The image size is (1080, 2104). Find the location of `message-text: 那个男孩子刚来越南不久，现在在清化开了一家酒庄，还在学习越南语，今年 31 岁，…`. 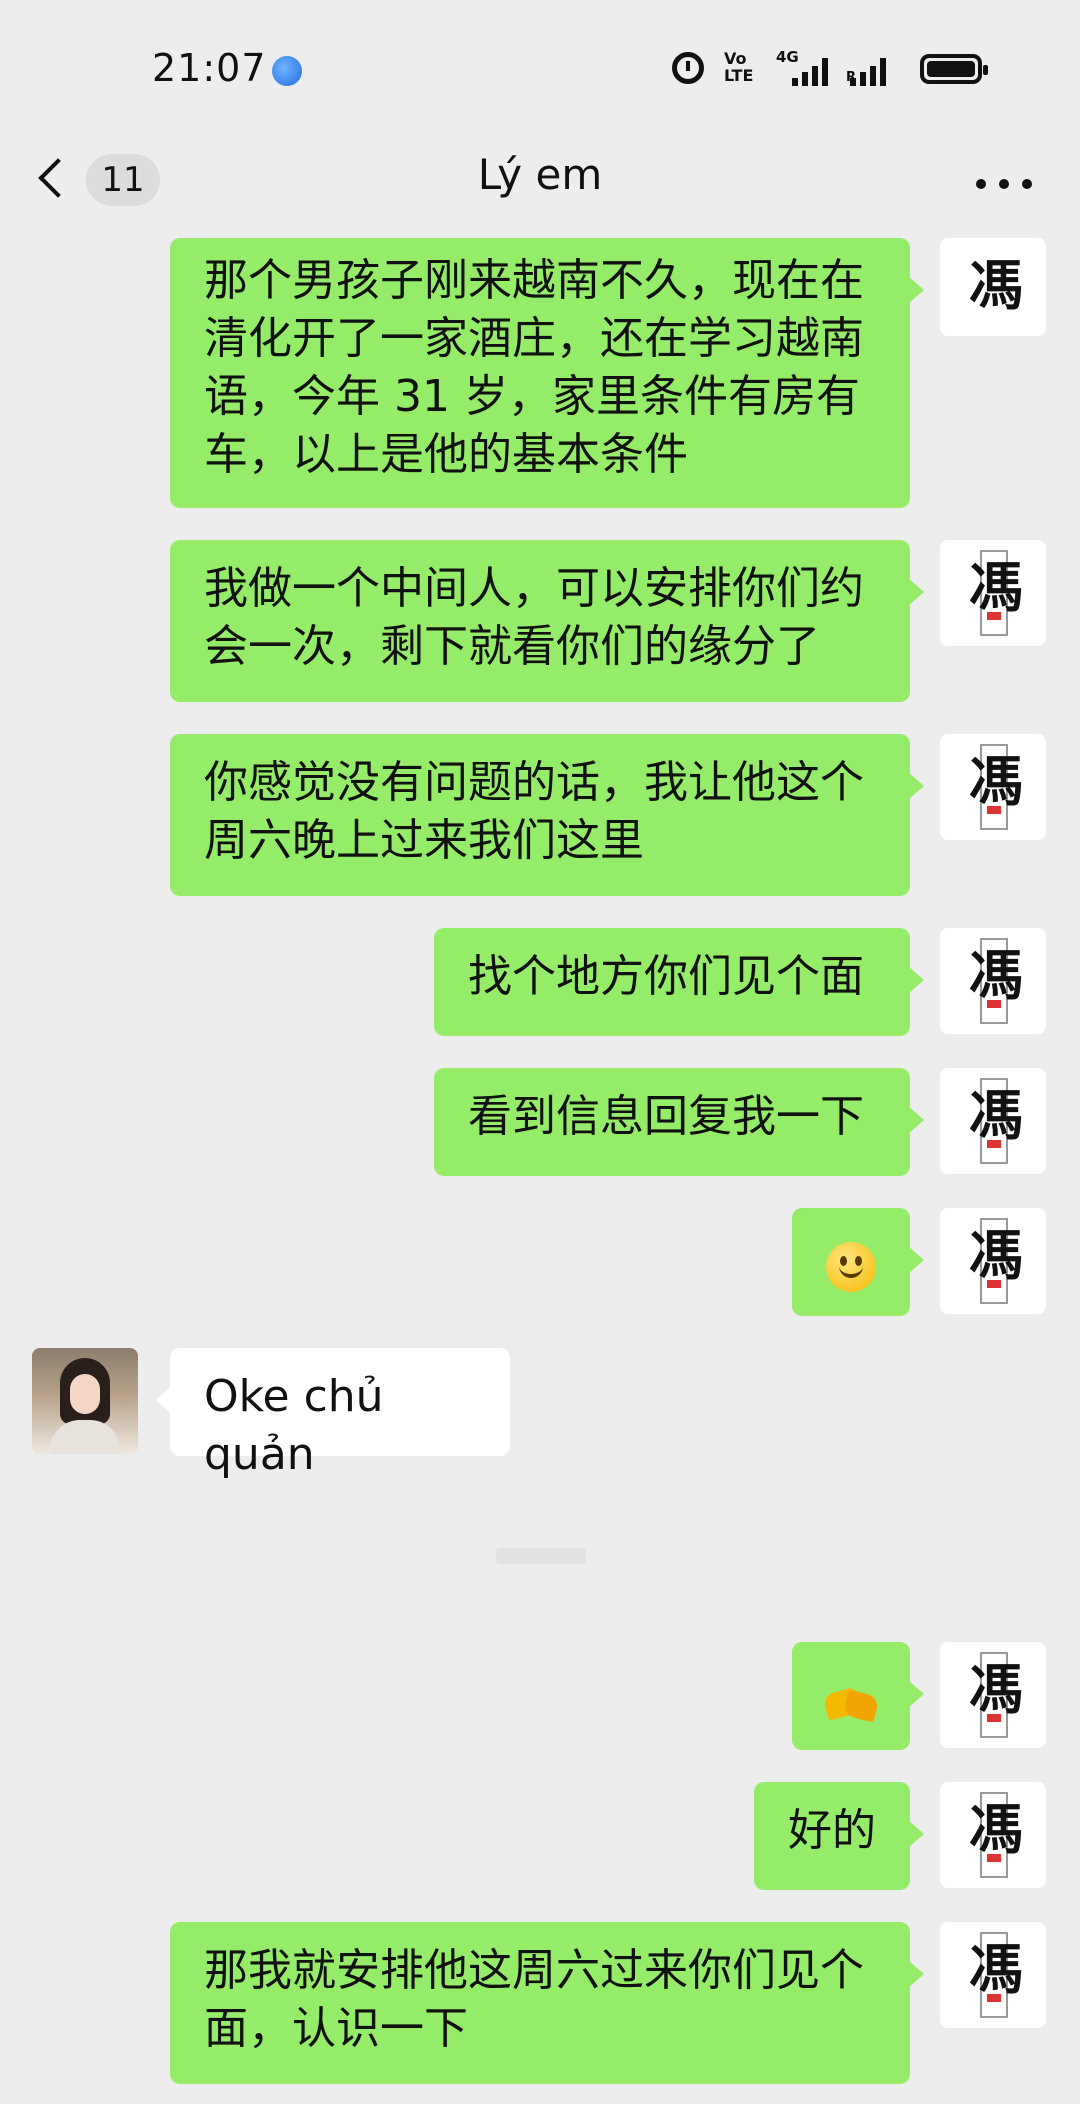

message-text: 那个男孩子刚来越南不久，现在在清化开了一家酒庄，还在学习越南语，今年 31 岁，… is located at coordinates (534, 367).